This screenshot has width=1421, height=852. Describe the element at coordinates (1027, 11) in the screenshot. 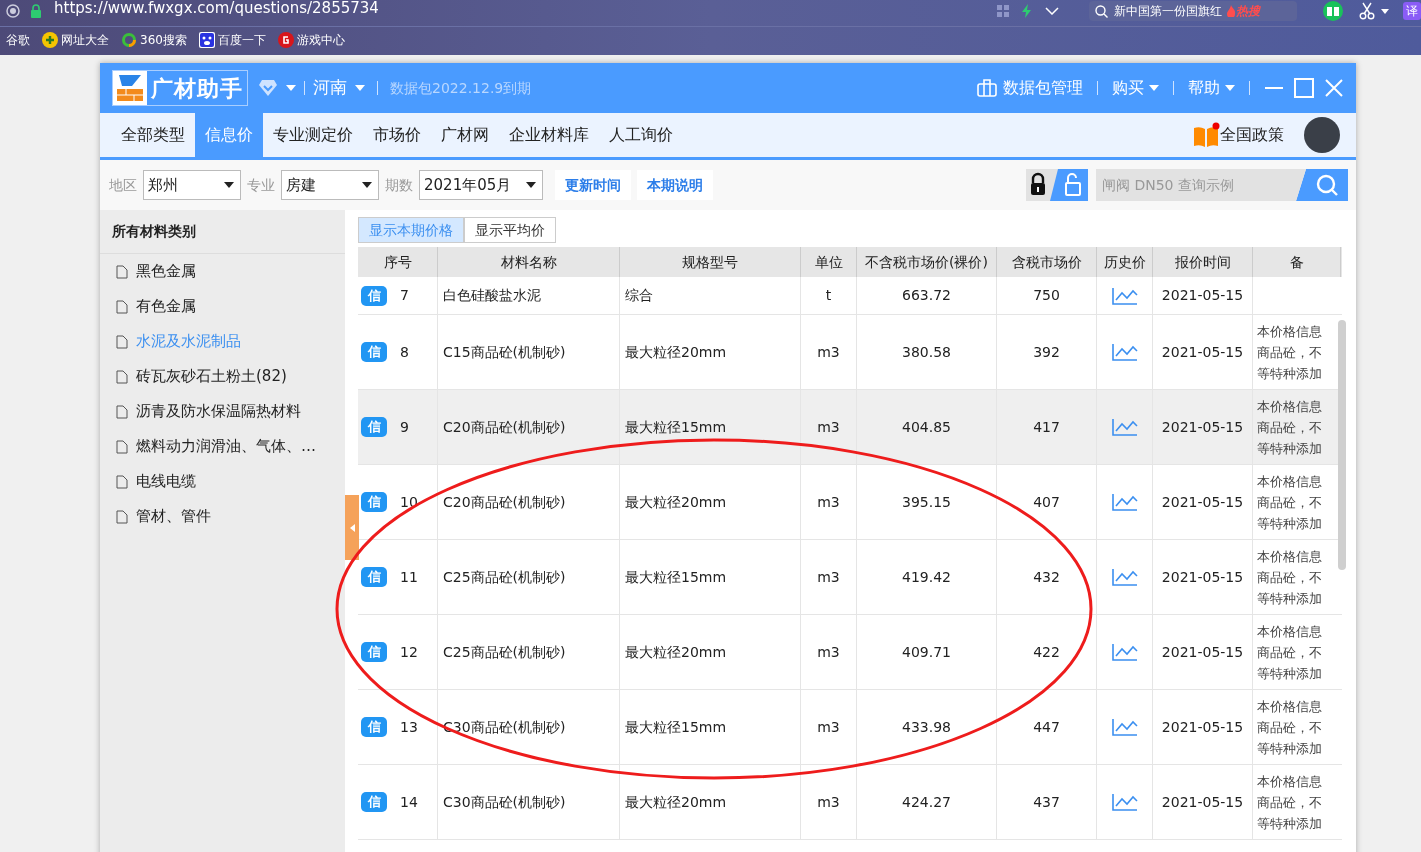

I see `lightning-icon` at that location.